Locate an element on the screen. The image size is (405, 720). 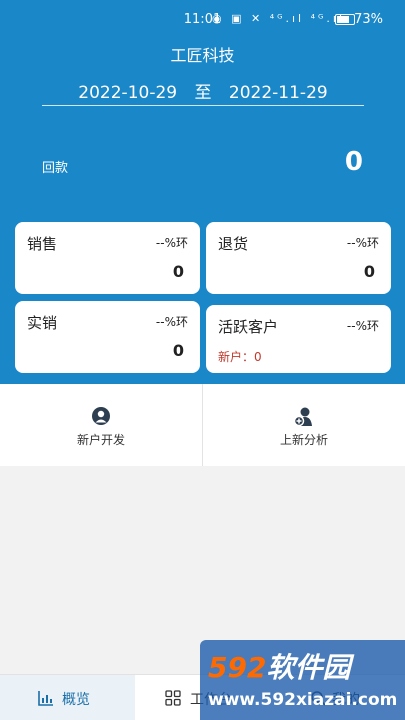
huikuan-value: 0 is located at coordinates (353, 162).